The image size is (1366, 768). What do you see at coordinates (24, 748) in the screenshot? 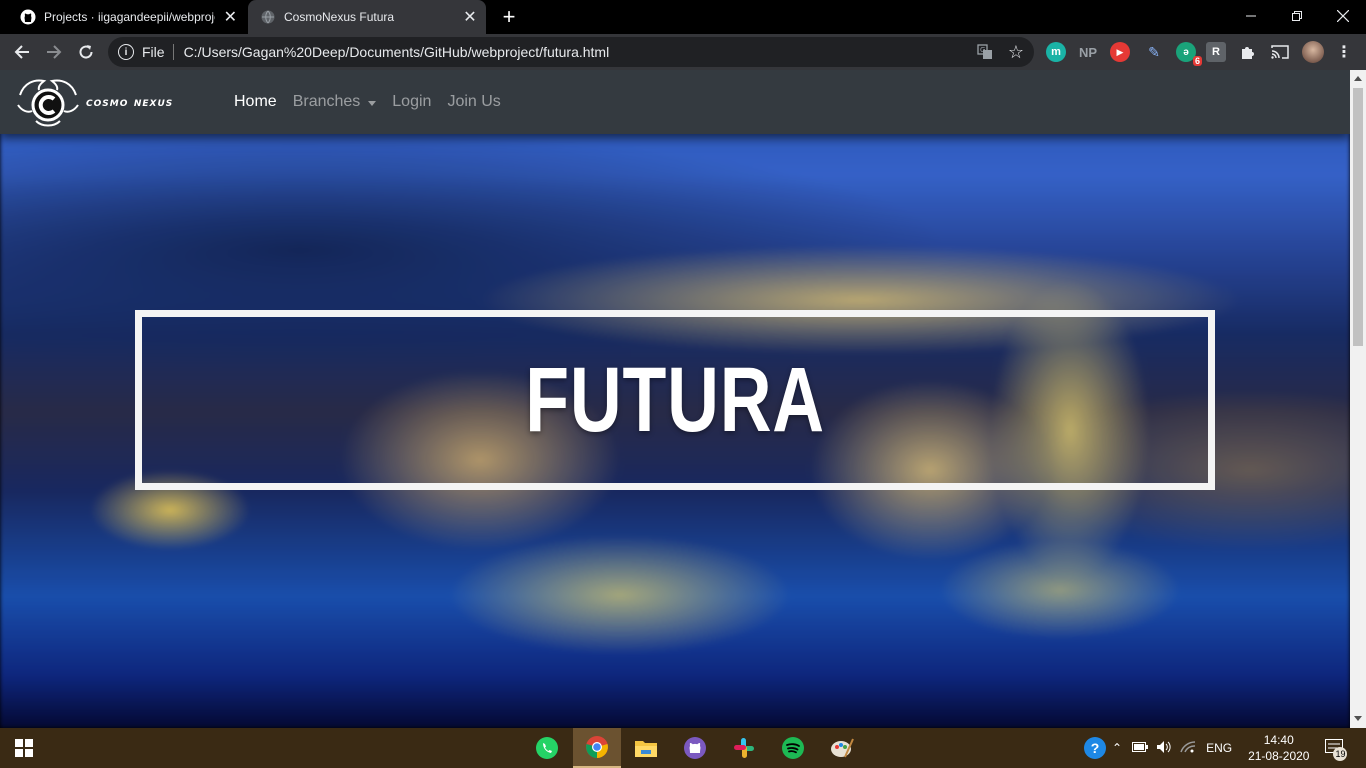
I see `windows-start-icon` at bounding box center [24, 748].